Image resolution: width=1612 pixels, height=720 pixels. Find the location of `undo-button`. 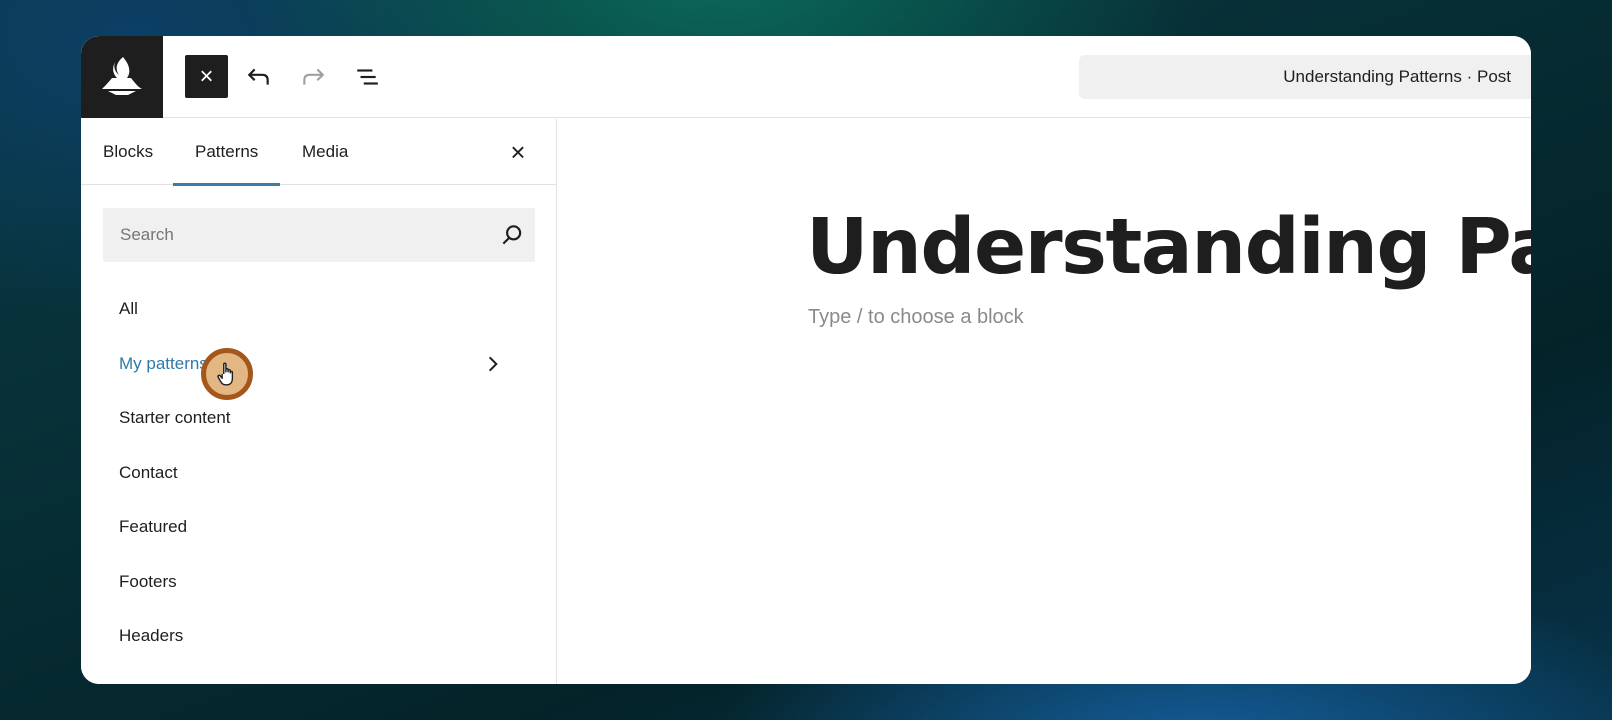

undo-button is located at coordinates (259, 77).